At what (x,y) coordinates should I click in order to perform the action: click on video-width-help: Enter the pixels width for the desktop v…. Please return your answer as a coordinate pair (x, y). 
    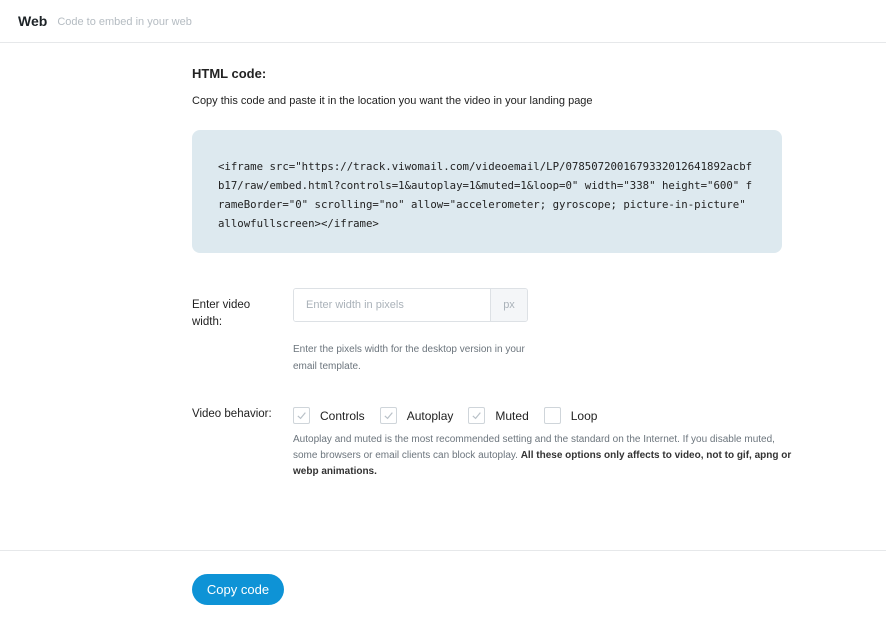
    Looking at the image, I should click on (409, 358).